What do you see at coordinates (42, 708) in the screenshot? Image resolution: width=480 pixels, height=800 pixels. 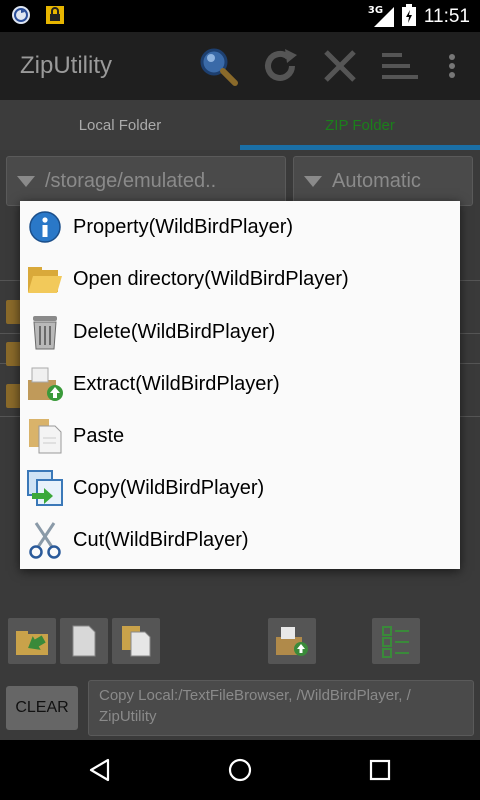 I see `clear-button: CLEAR` at bounding box center [42, 708].